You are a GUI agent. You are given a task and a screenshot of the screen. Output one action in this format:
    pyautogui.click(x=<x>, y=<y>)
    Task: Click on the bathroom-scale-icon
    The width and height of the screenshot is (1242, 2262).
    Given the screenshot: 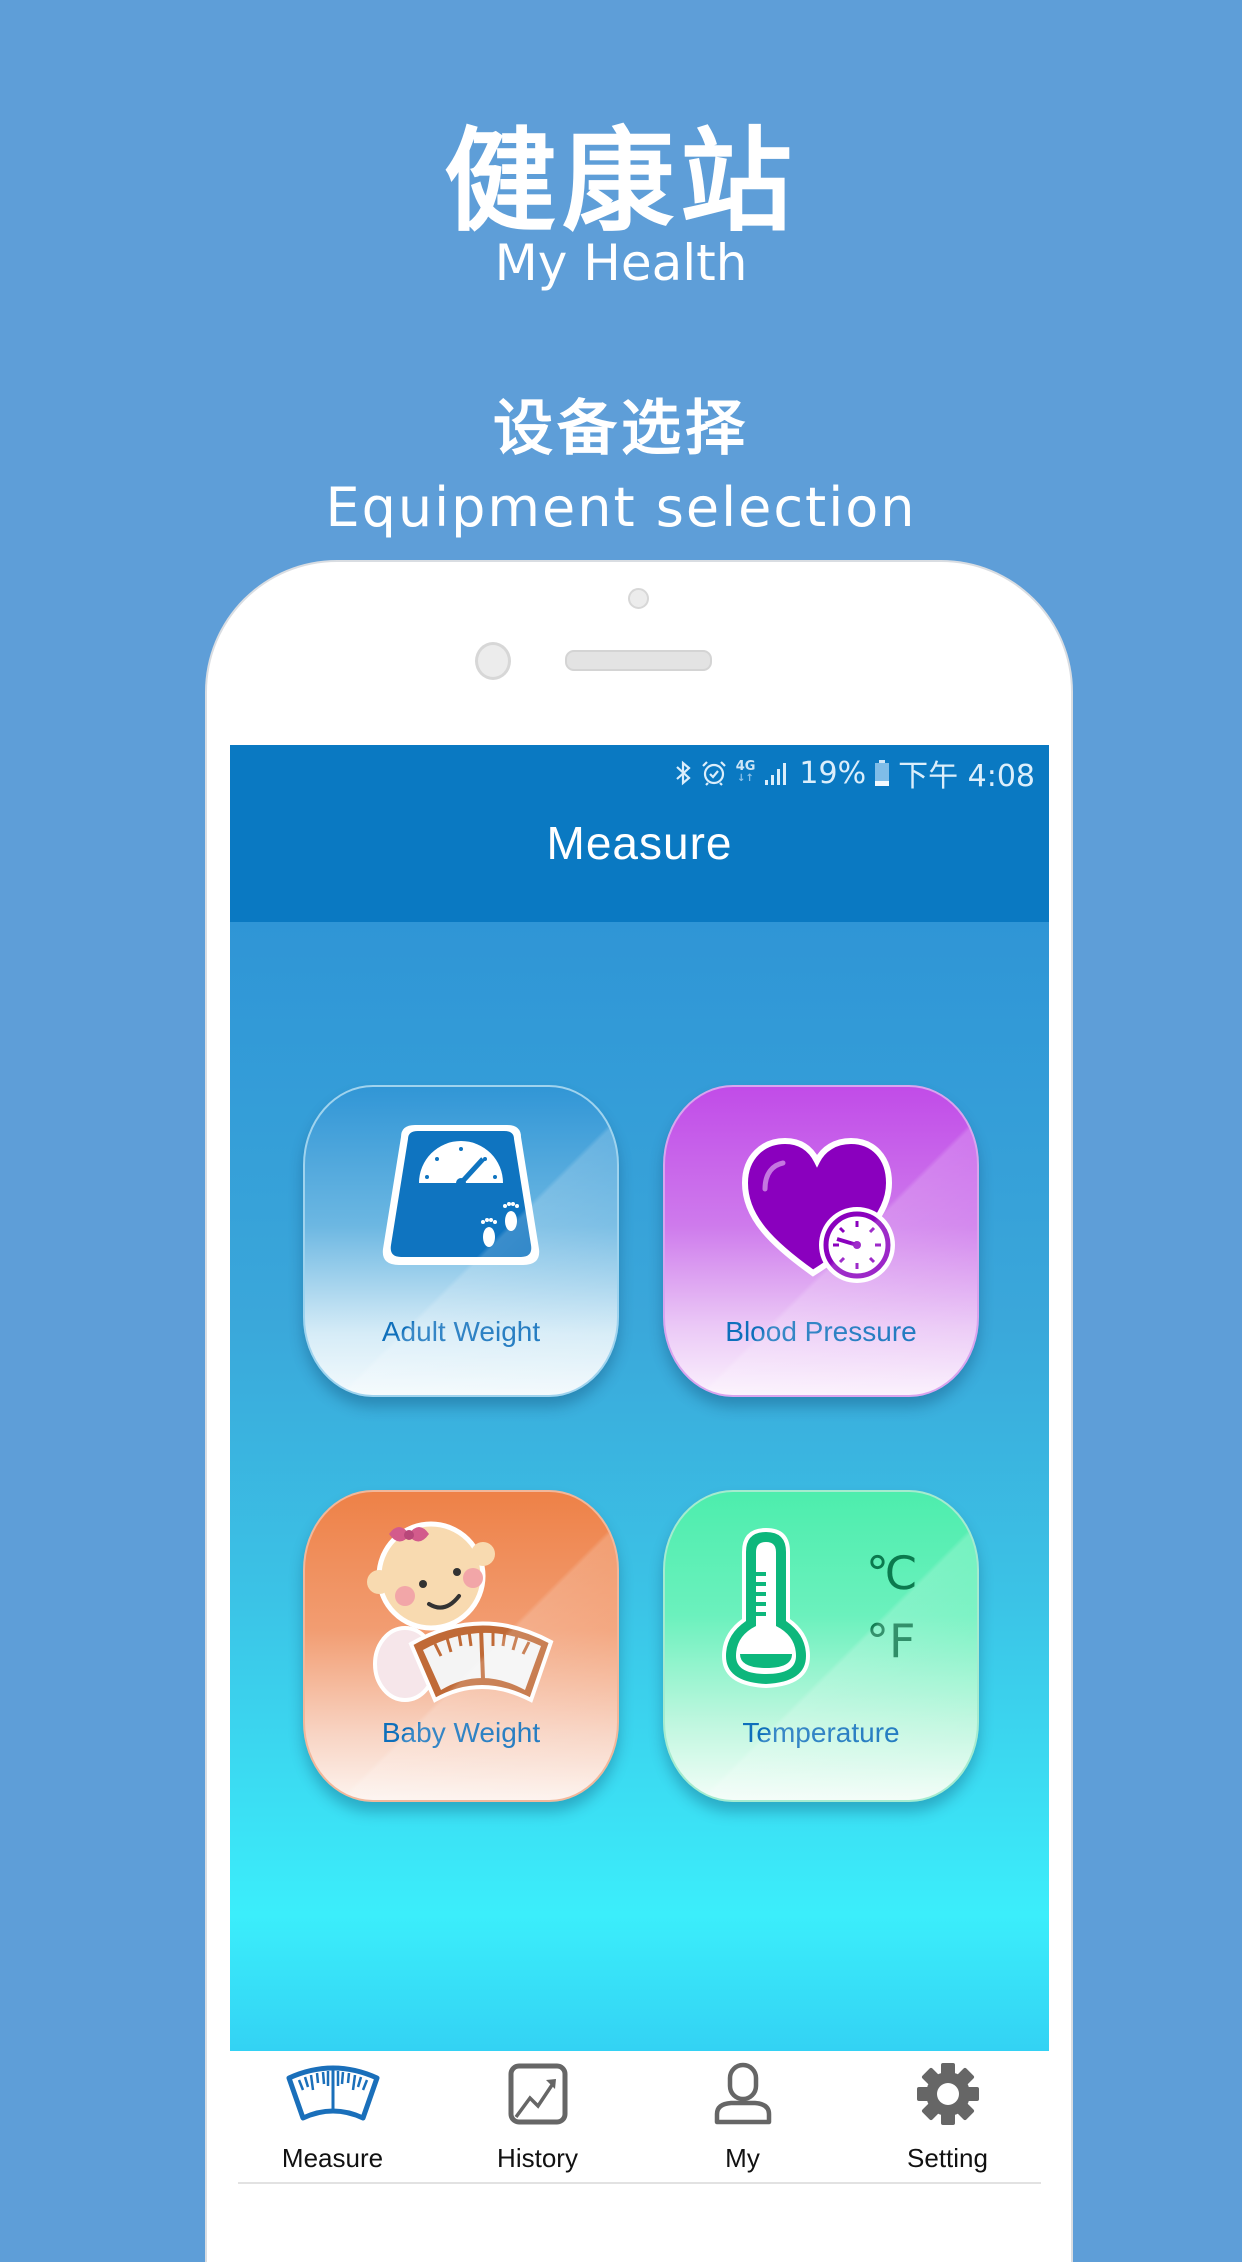 What is the action you would take?
    pyautogui.click(x=461, y=1207)
    